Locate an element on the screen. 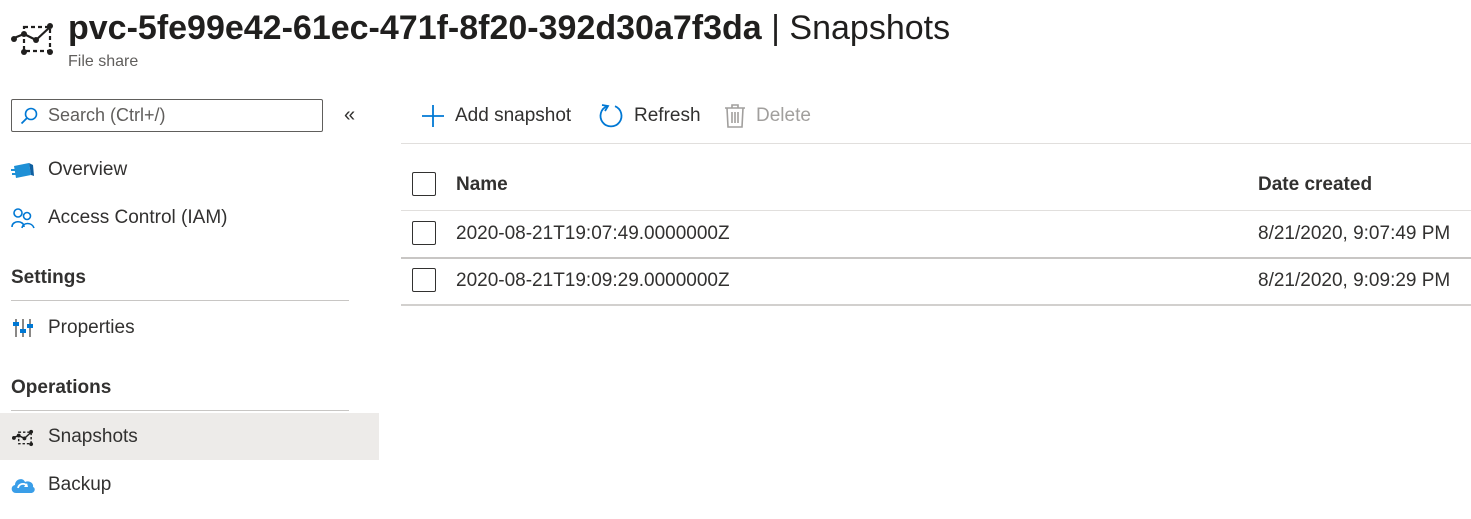 This screenshot has width=1471, height=519. properties-icon is located at coordinates (23, 328).